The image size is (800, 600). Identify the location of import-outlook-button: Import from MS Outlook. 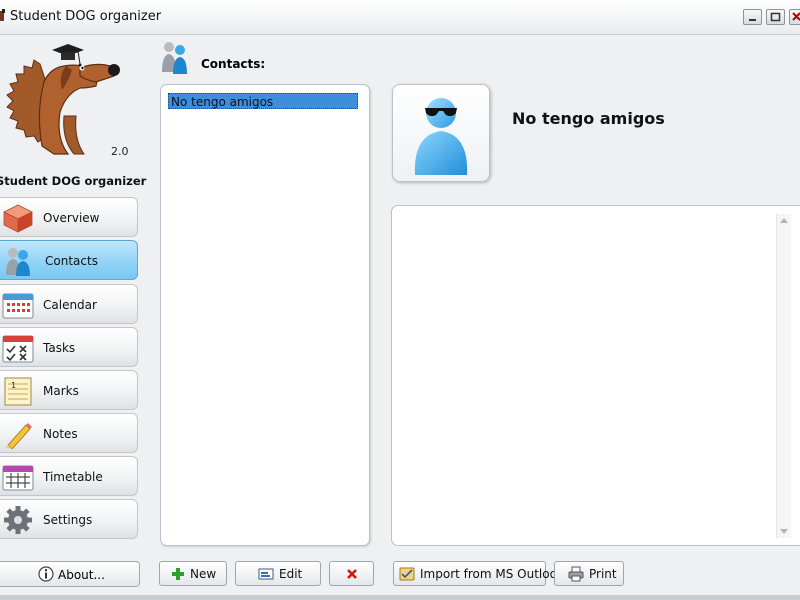
(478, 573).